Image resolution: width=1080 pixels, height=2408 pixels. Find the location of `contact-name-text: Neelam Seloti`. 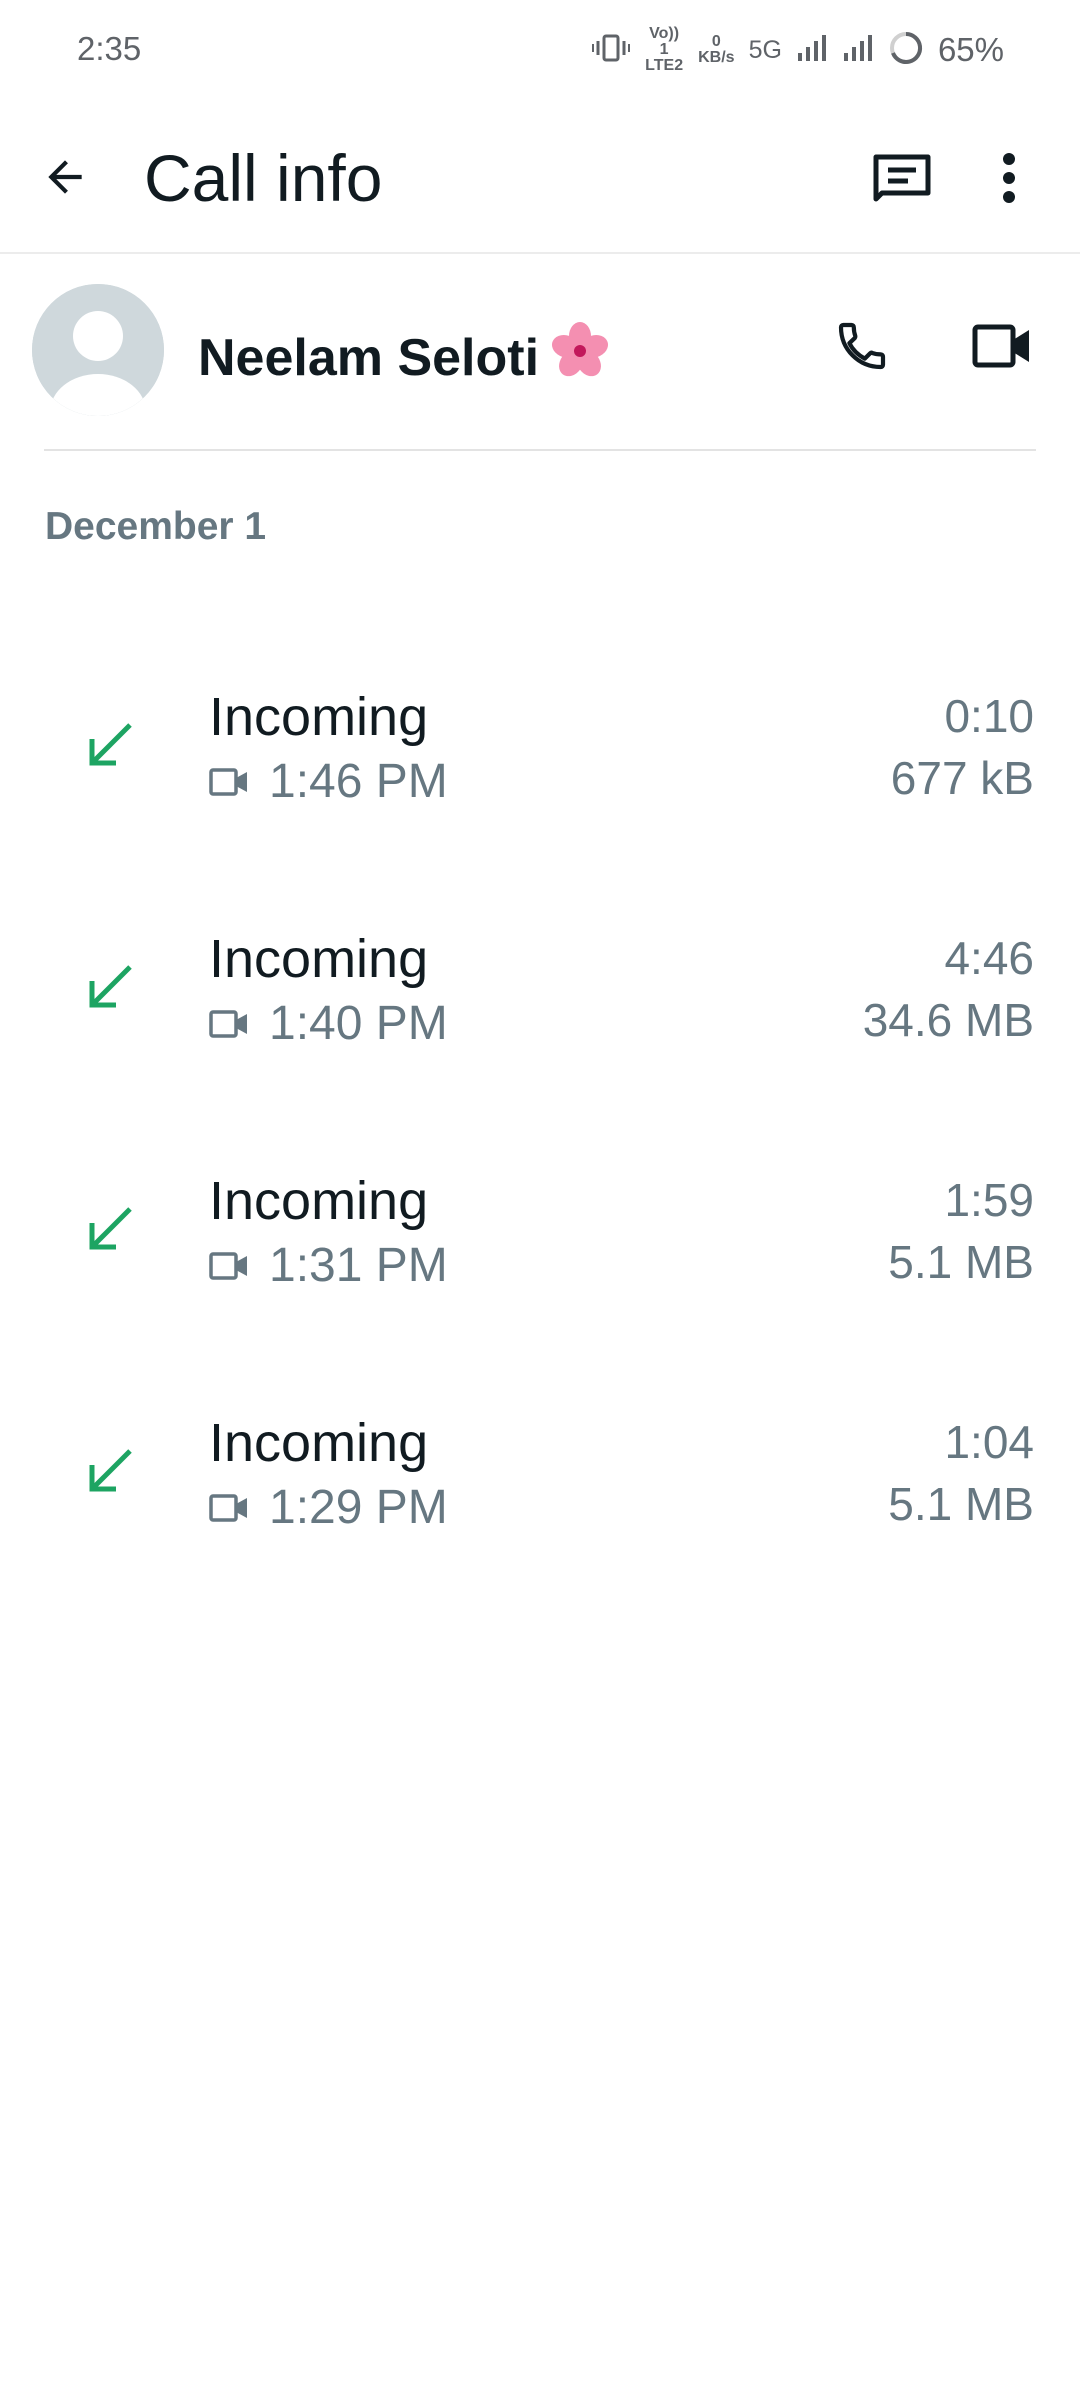

contact-name-text: Neelam Seloti is located at coordinates (369, 357).